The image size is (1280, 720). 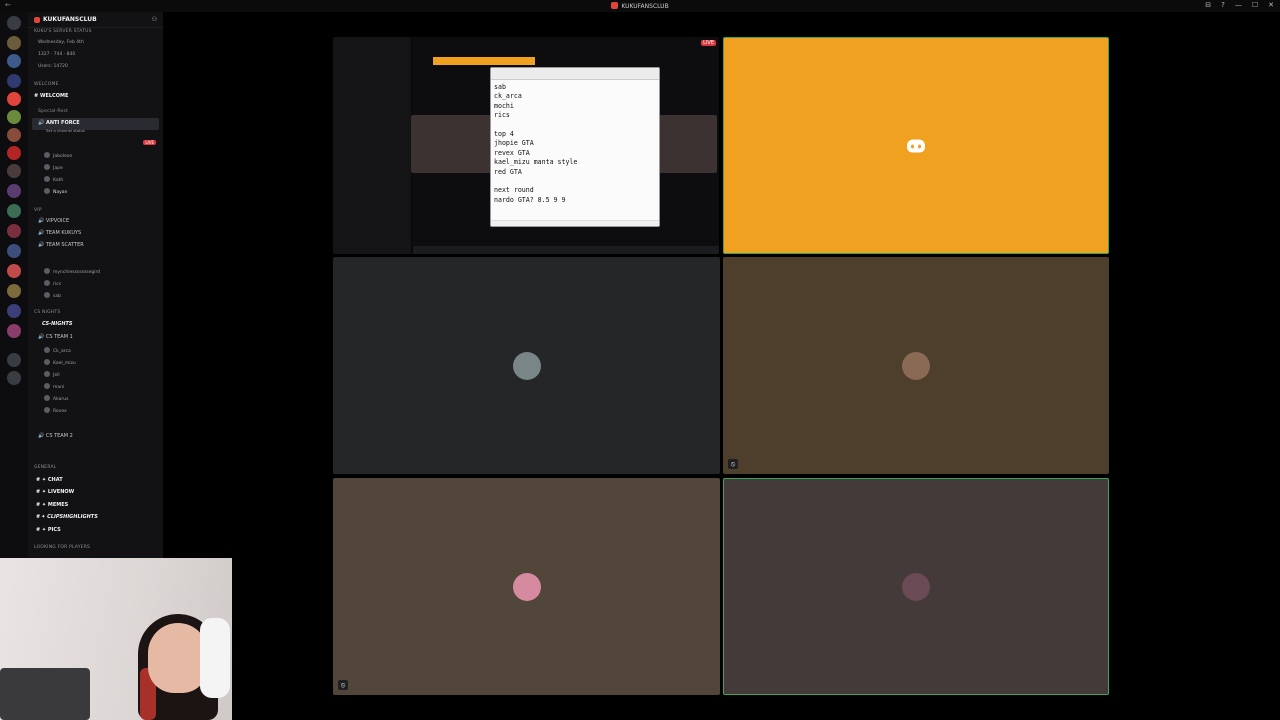 I want to click on category-general: GENERAL, so click(x=45, y=467).